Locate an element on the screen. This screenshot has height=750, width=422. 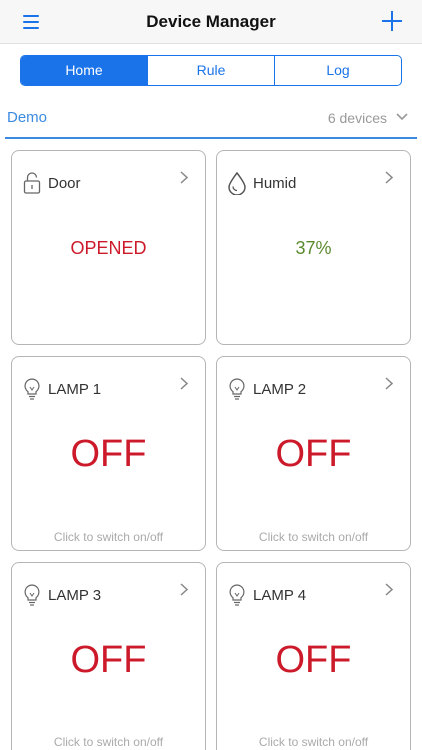
tab-home: Home is located at coordinates (84, 70).